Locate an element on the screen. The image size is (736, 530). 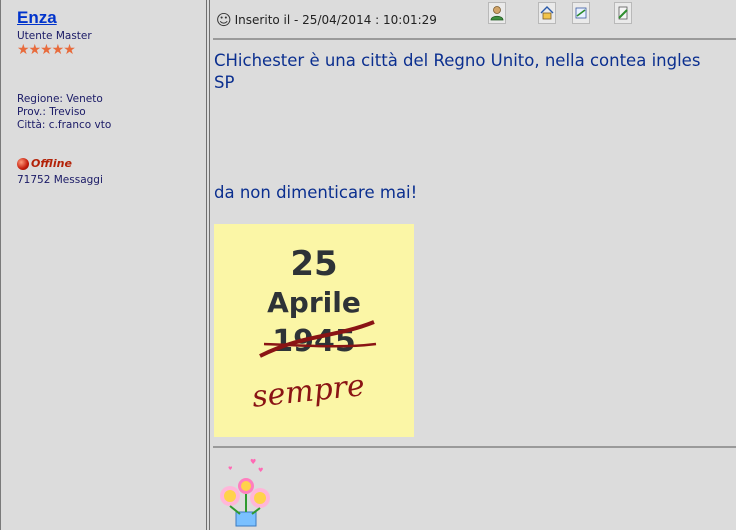
posted-date: Inserito il - 25/04/2014 : 10:01:29 is located at coordinates (335, 20).